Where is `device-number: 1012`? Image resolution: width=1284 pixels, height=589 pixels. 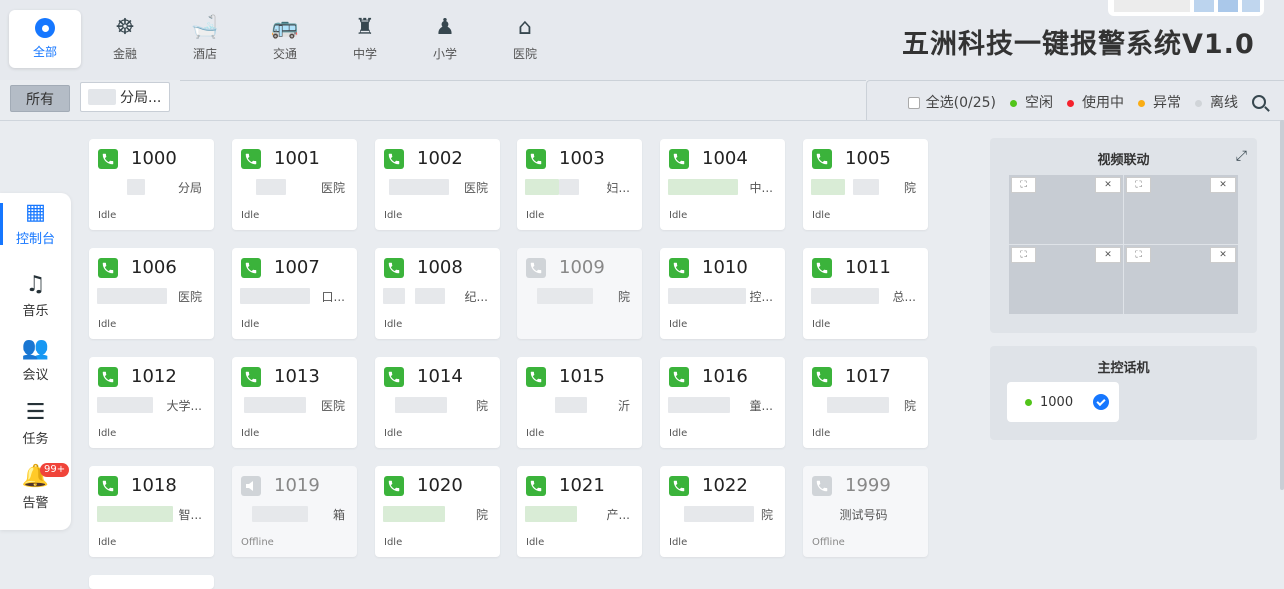
device-number: 1012 is located at coordinates (154, 376).